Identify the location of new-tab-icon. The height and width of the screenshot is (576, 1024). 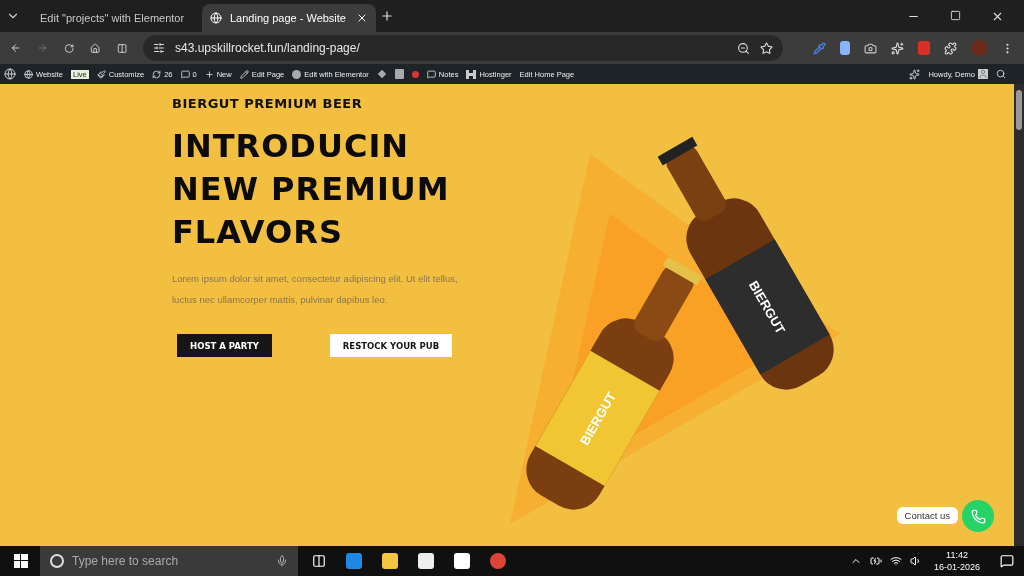
(387, 16).